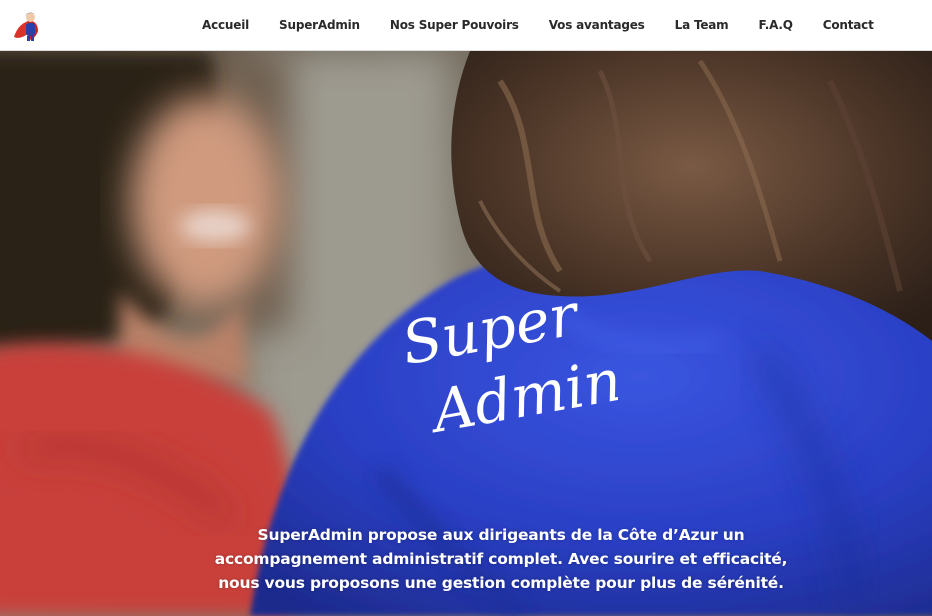  What do you see at coordinates (319, 25) in the screenshot?
I see `nav-item-superadmin: SuperAdmin` at bounding box center [319, 25].